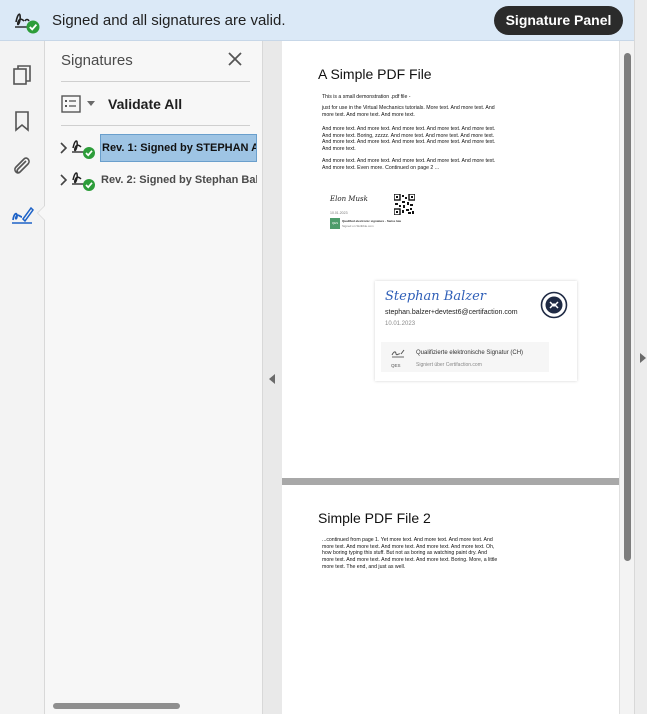  Describe the element at coordinates (41, 213) in the screenshot. I see `active-tool-indicator` at that location.